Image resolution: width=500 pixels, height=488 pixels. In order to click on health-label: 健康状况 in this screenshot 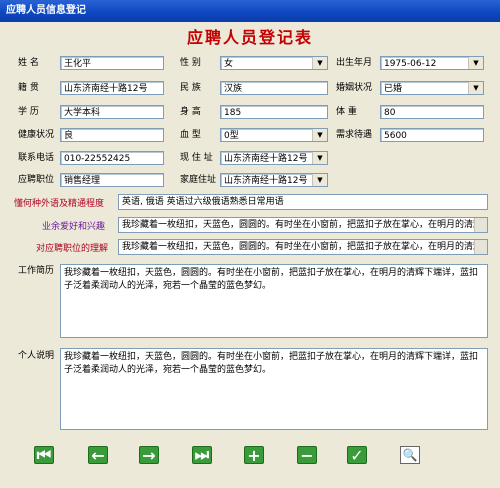, I will do `click(36, 135)`.